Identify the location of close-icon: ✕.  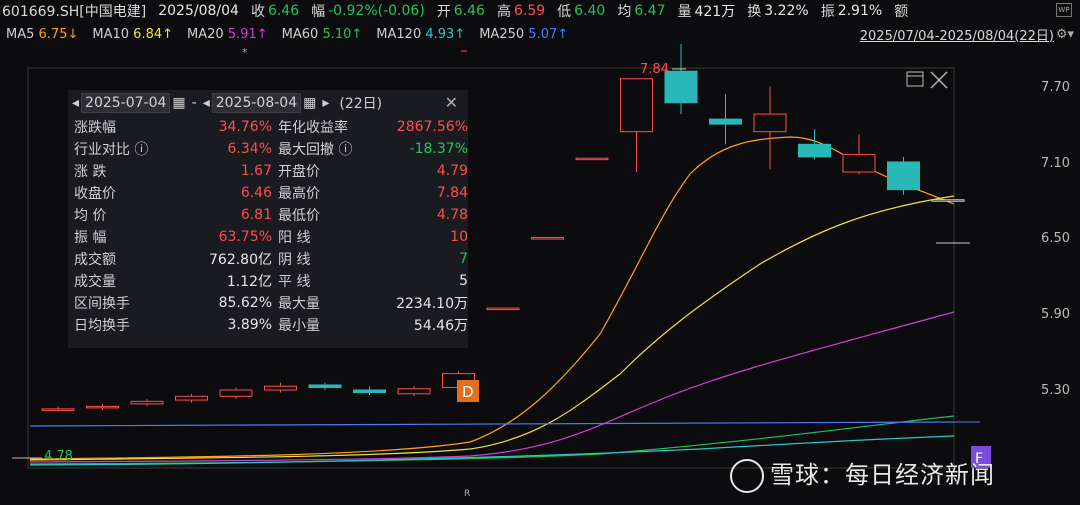
(451, 102).